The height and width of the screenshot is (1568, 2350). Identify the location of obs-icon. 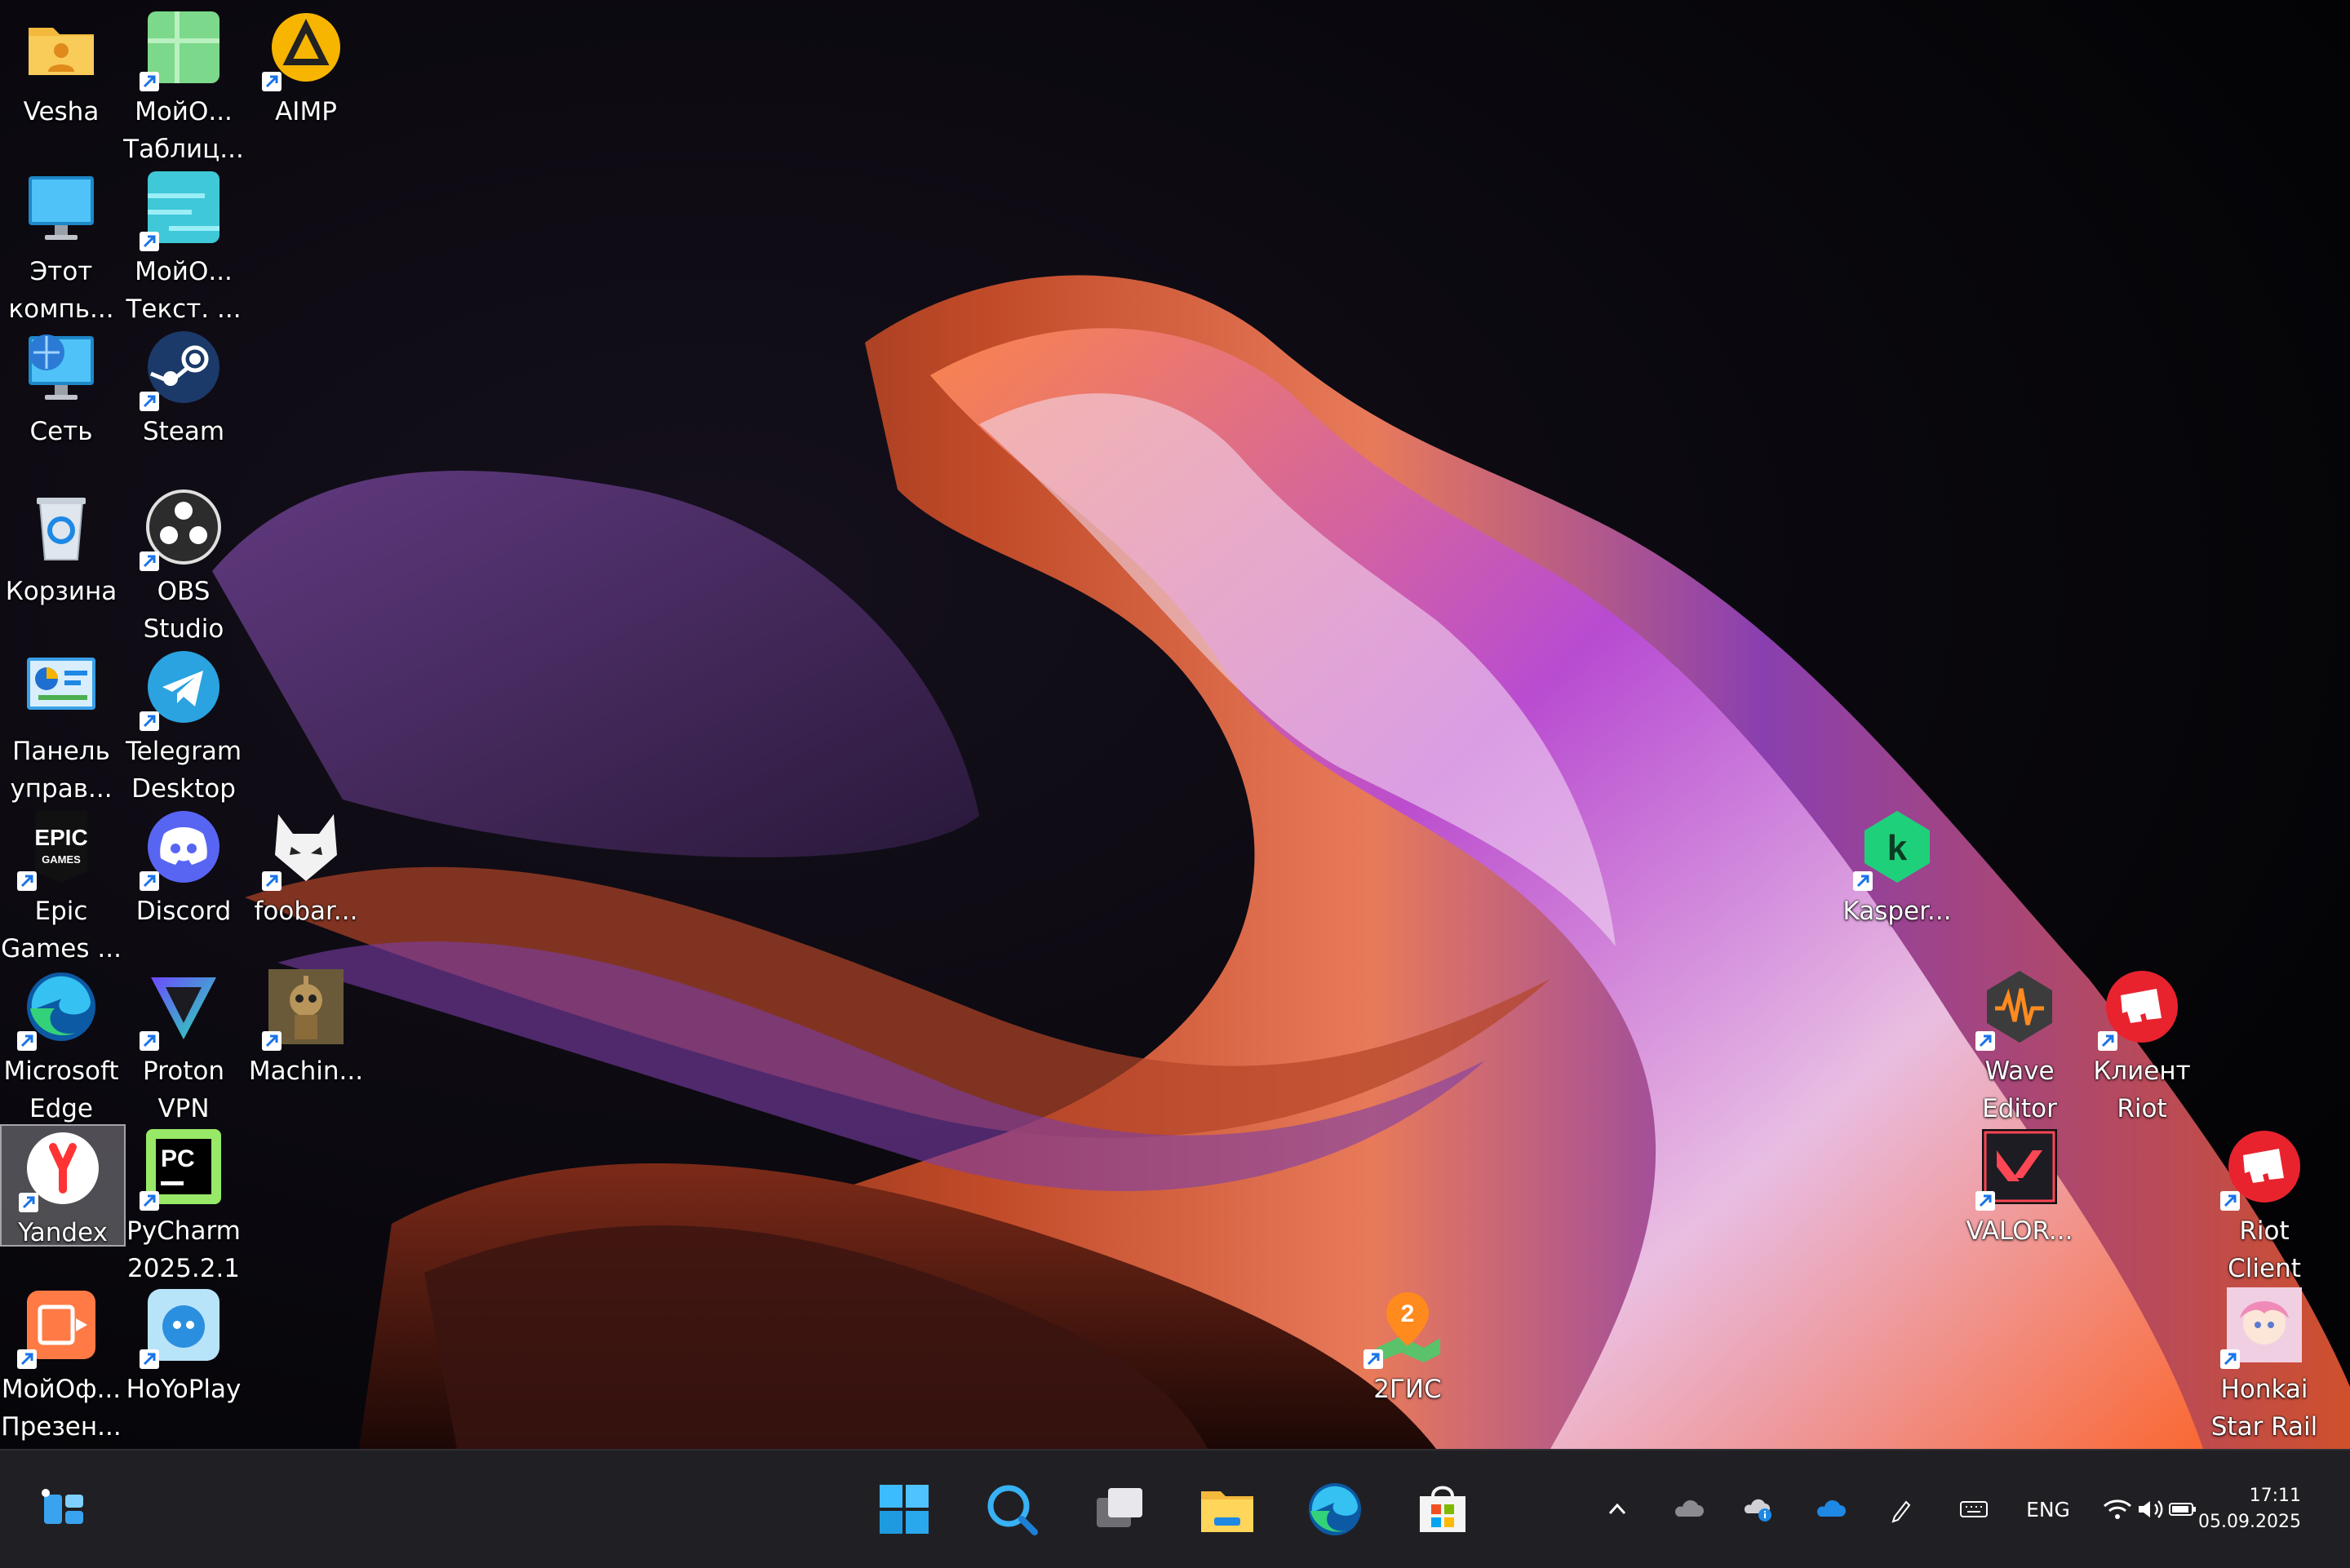
(181, 529).